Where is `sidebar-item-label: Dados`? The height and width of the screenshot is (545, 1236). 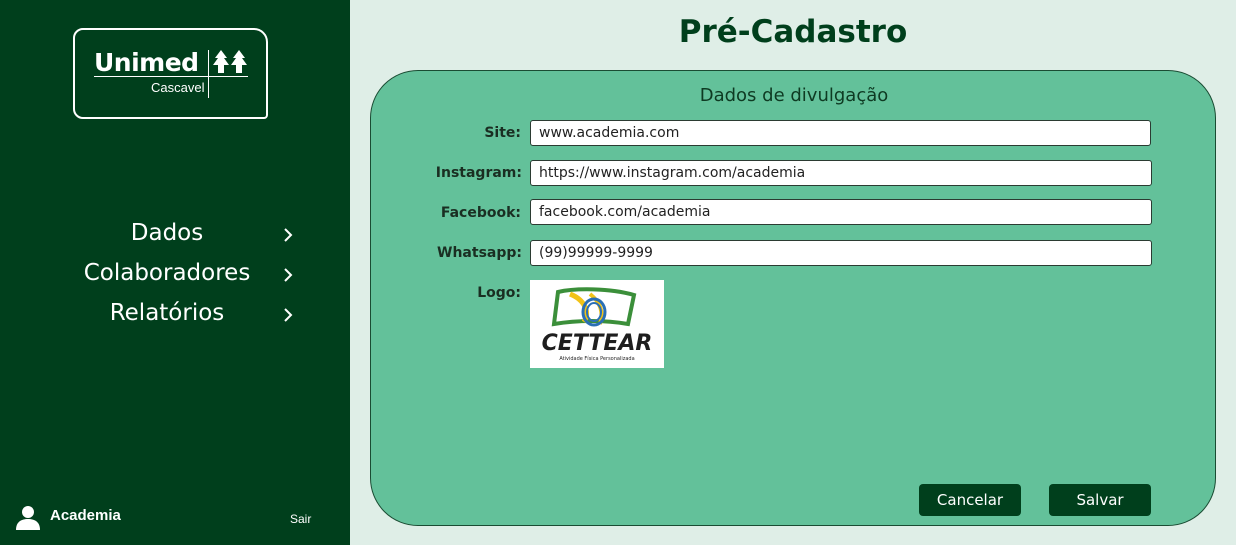 sidebar-item-label: Dados is located at coordinates (167, 233).